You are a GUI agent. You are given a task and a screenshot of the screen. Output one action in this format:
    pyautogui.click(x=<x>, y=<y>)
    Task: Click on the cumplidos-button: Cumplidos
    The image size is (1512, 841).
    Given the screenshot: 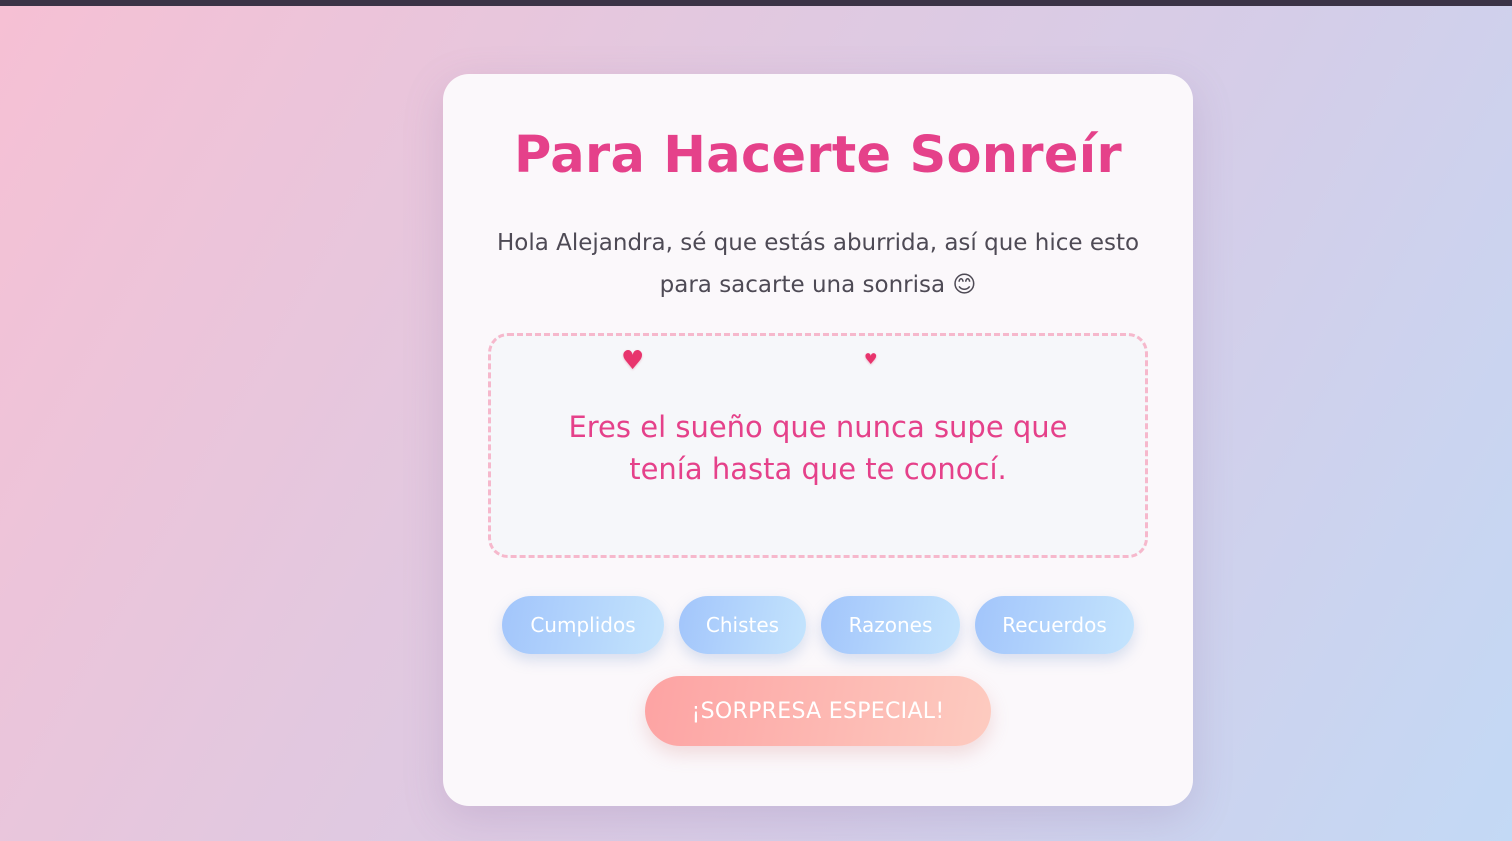 What is the action you would take?
    pyautogui.click(x=583, y=625)
    